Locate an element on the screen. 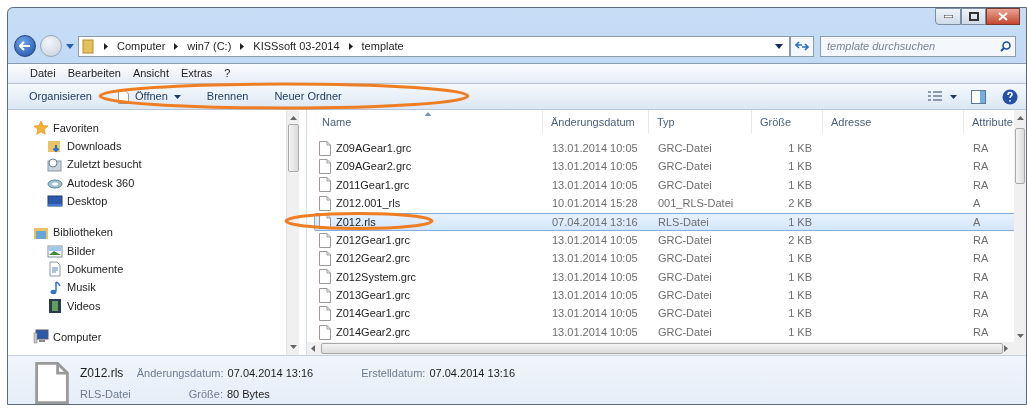 The image size is (1027, 408). help-icon is located at coordinates (1010, 96).